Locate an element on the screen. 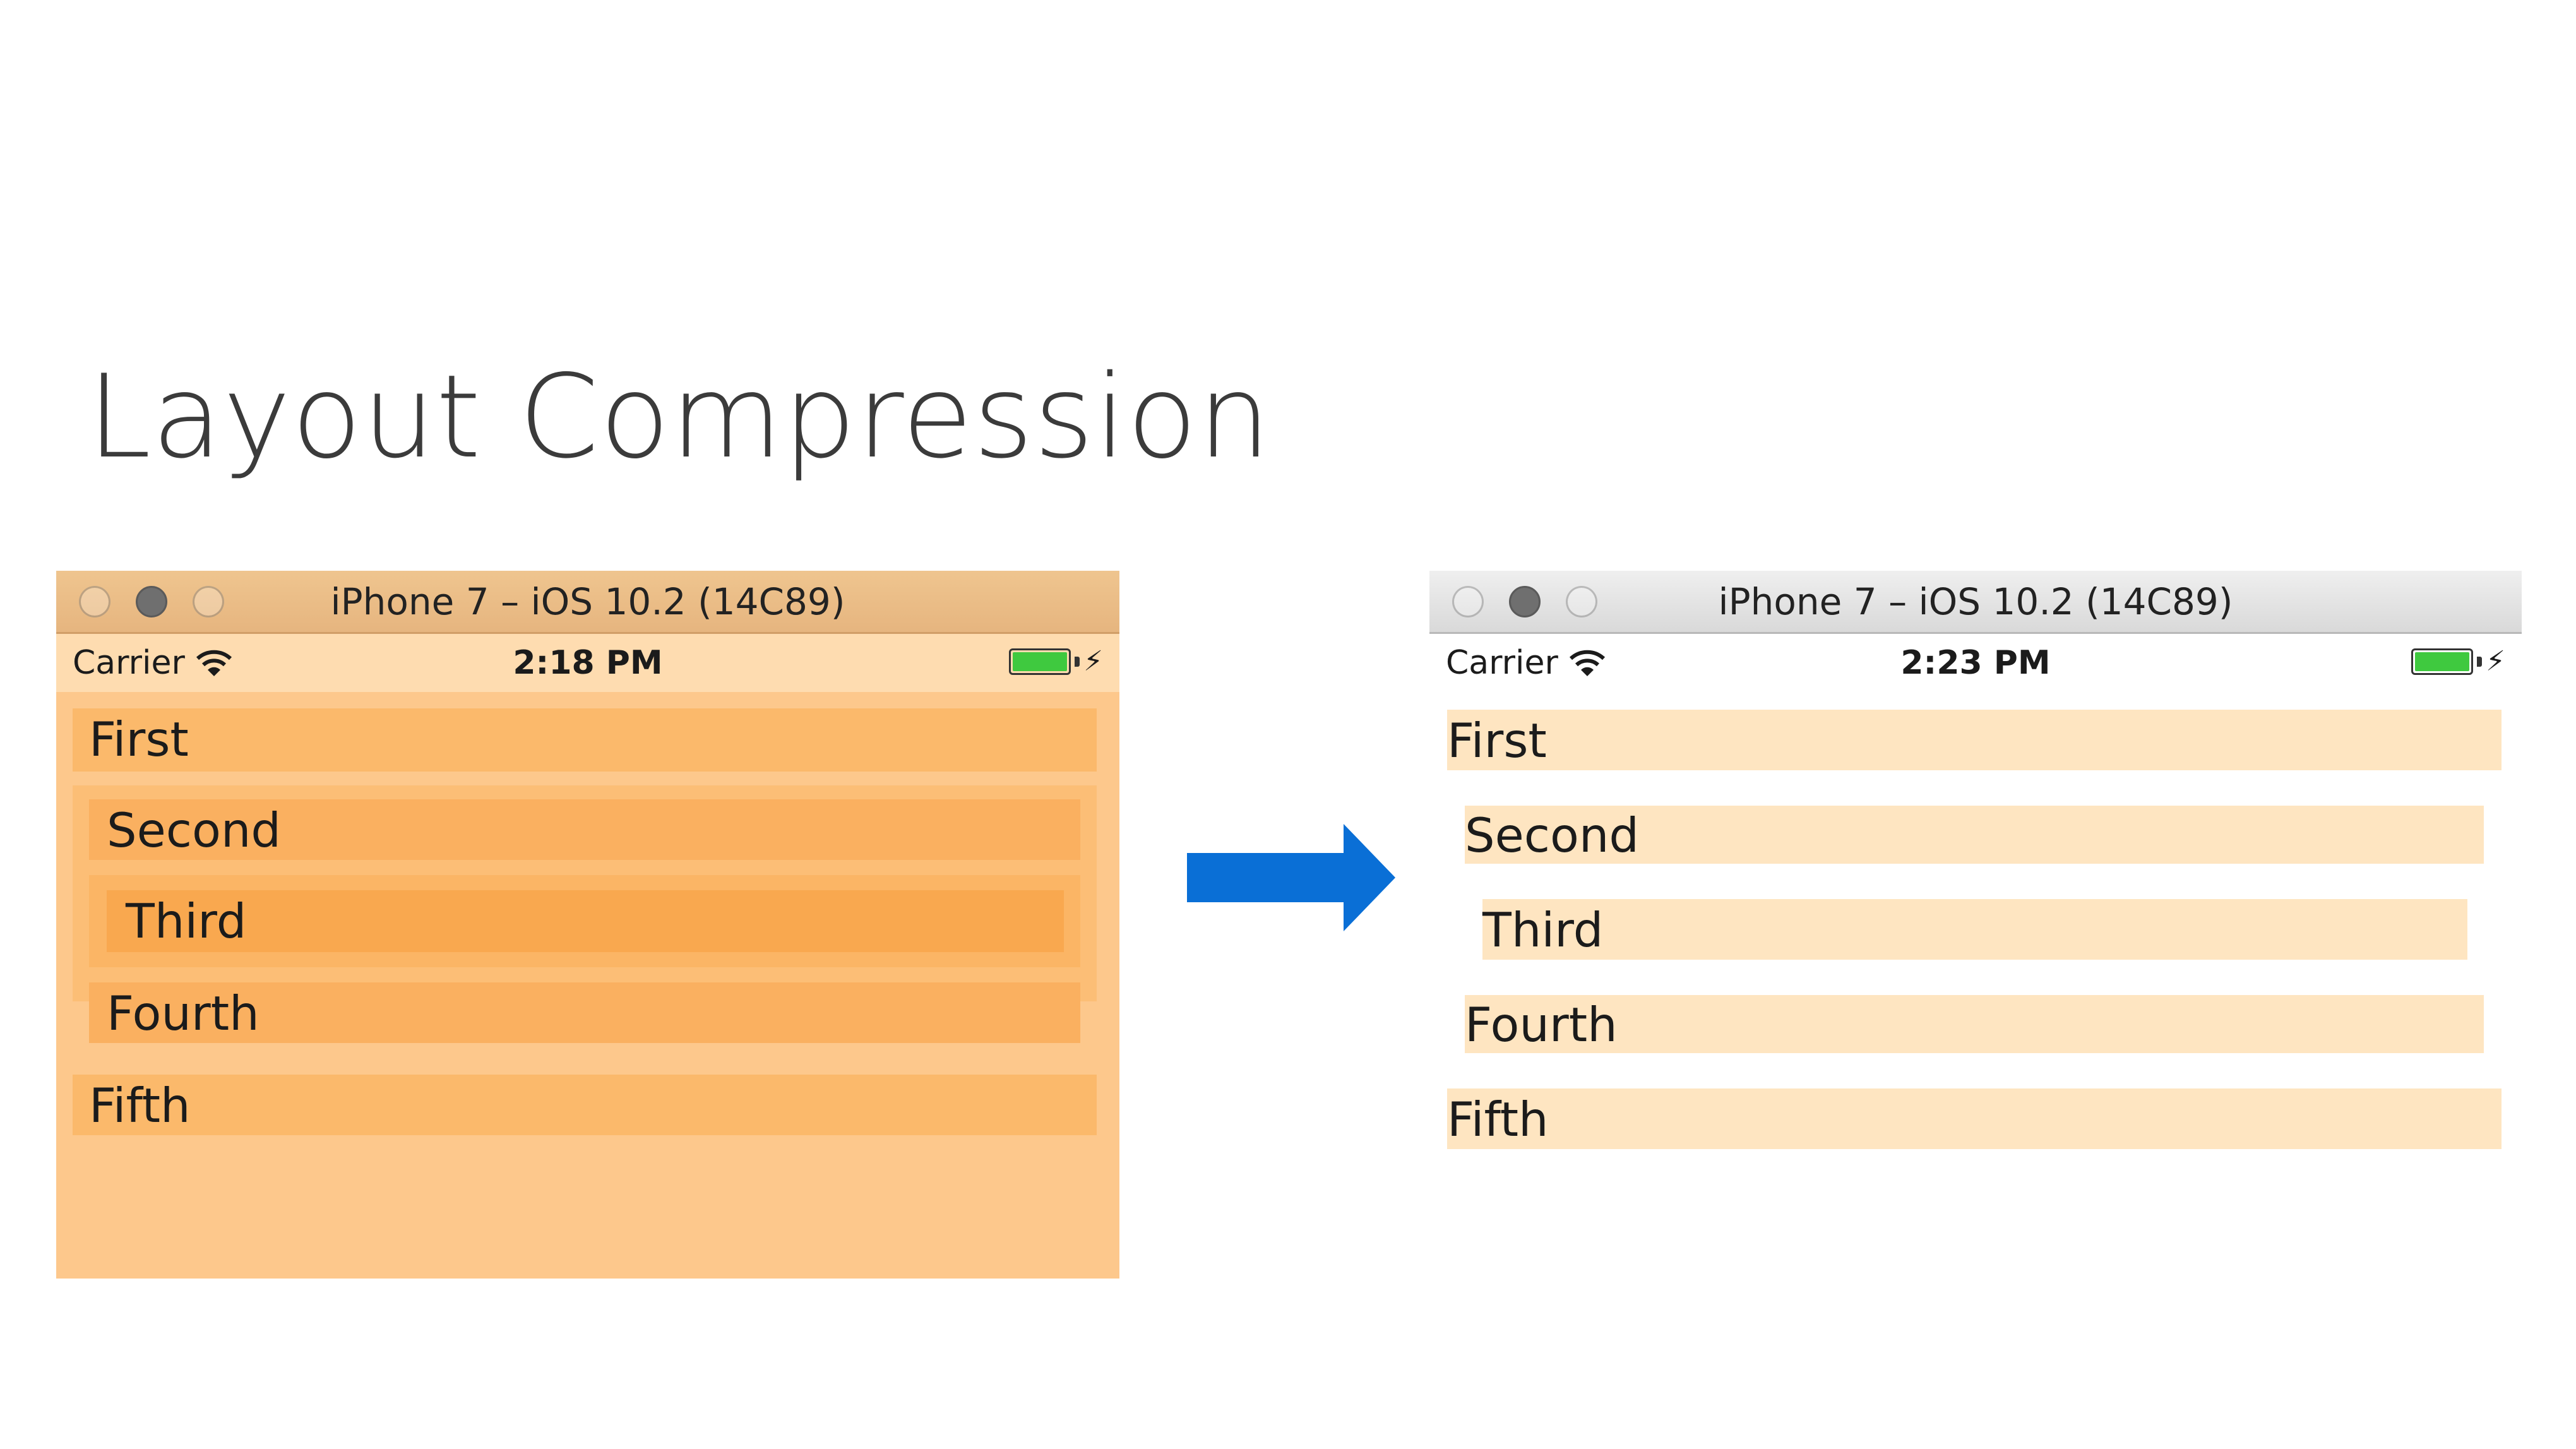  left-window-title: iPhone 7 – iOS 10.2 (14C89) is located at coordinates (587, 601).